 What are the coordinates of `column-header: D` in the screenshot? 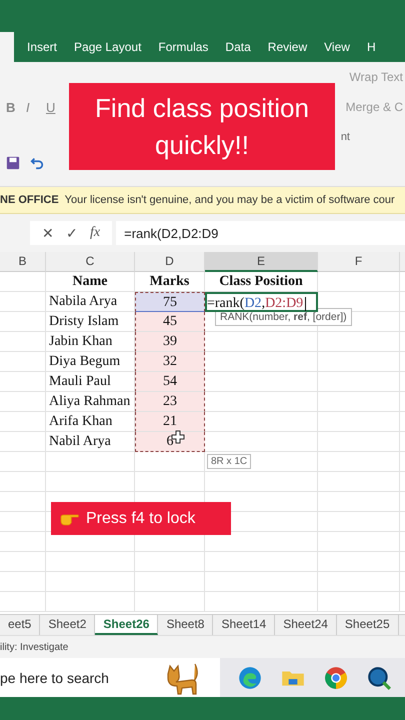 It's located at (170, 262).